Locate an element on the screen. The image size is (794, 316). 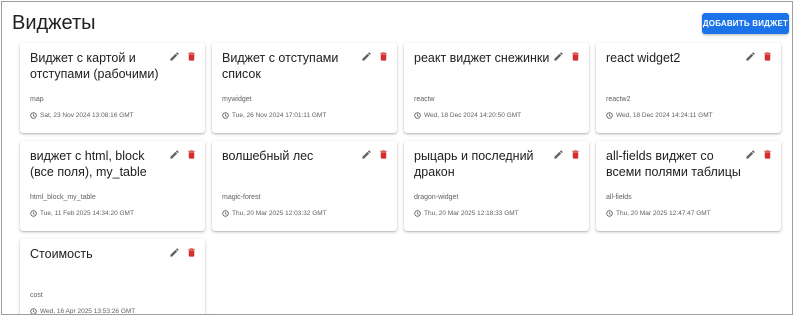
widget-slug: magic-forest is located at coordinates (241, 197).